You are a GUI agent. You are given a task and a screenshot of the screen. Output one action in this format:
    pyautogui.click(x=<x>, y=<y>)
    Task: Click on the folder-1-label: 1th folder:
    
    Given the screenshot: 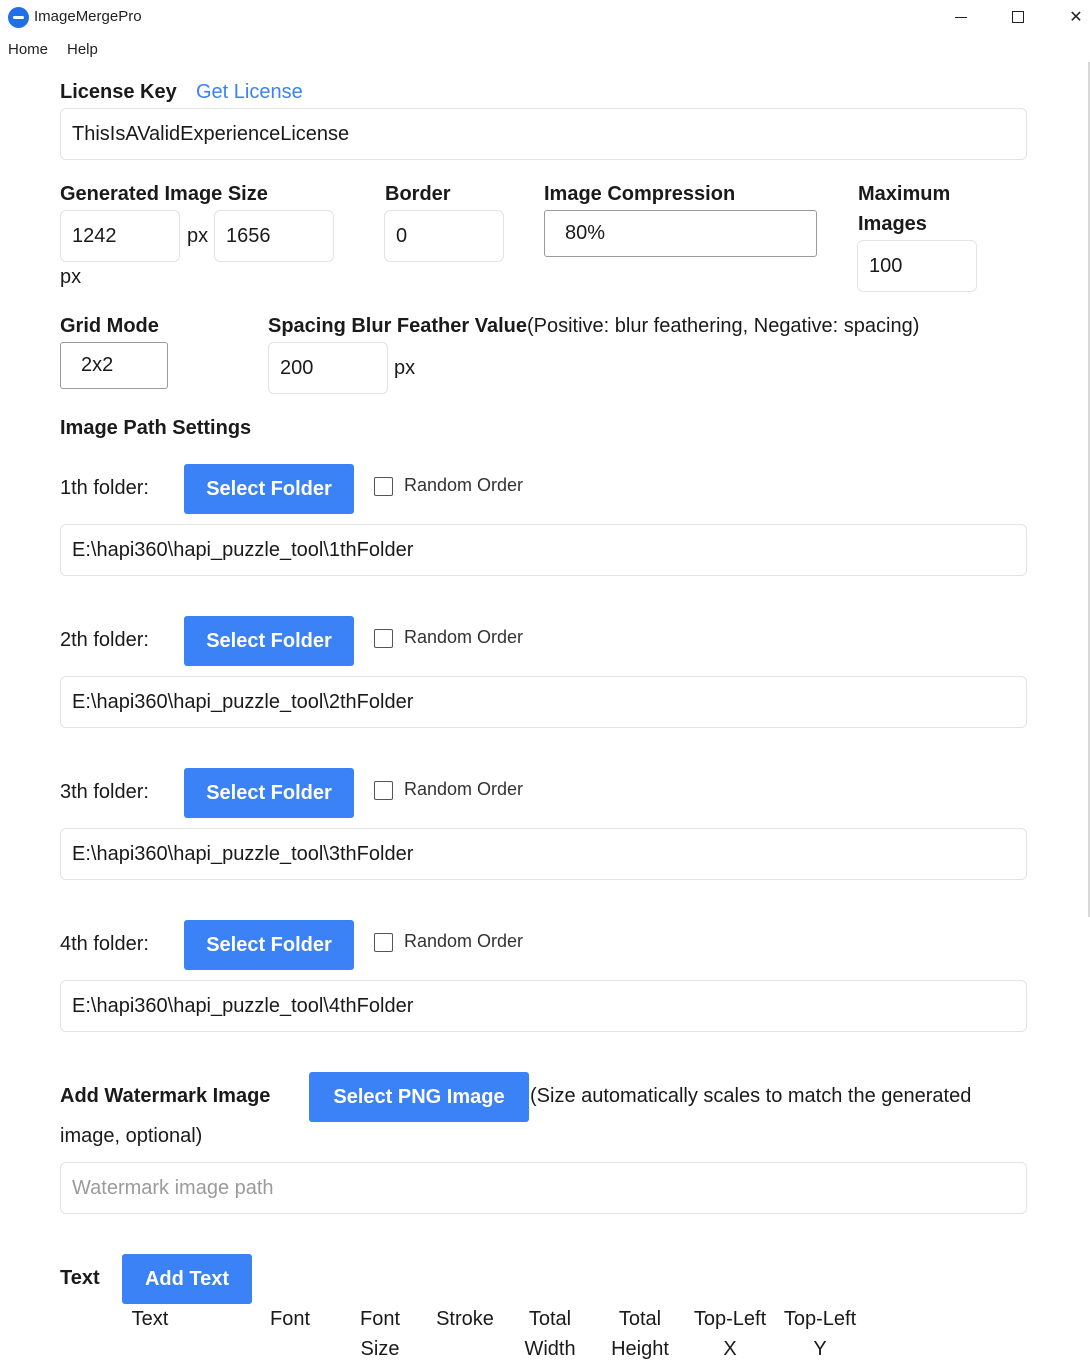 What is the action you would take?
    pyautogui.click(x=104, y=488)
    